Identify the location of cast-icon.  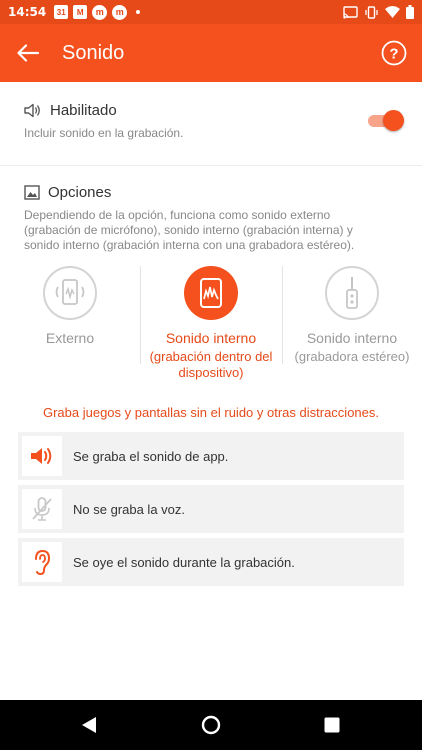
(350, 12).